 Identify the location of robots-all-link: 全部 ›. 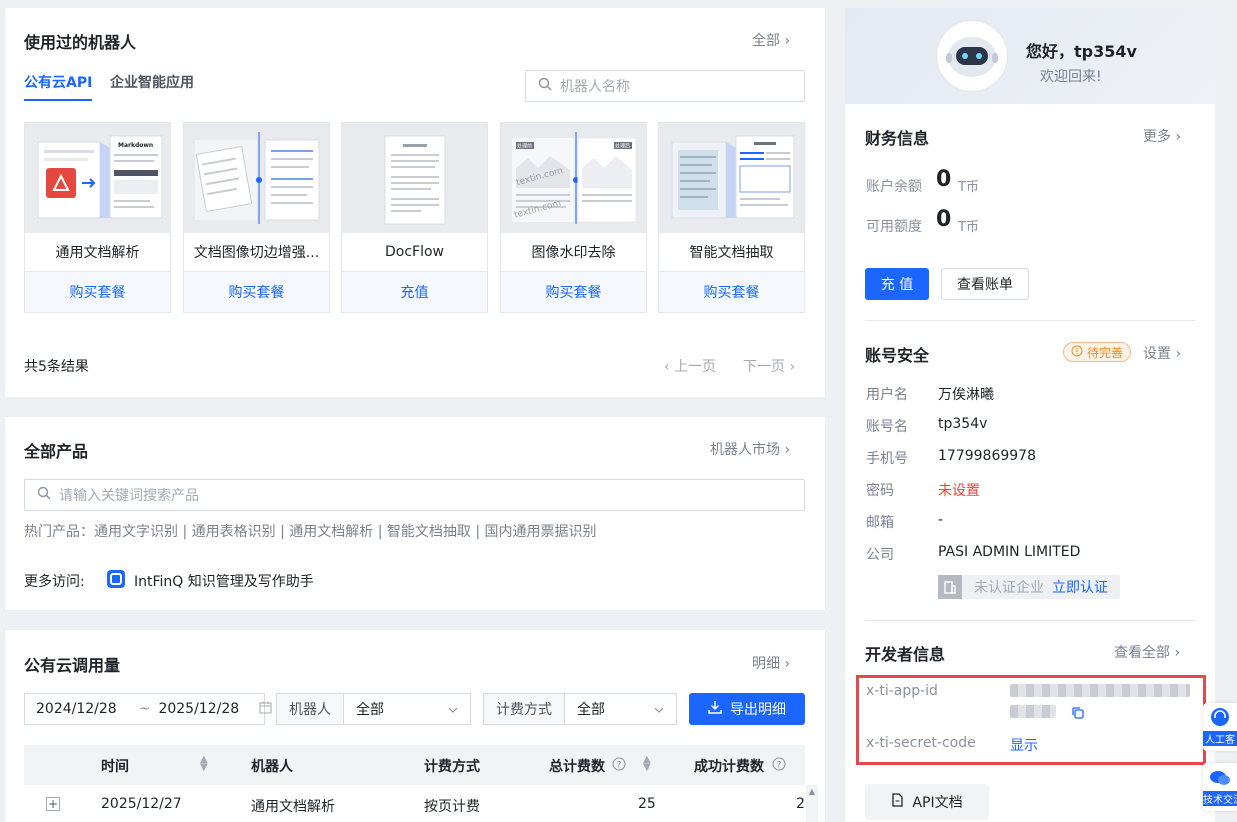
(771, 40).